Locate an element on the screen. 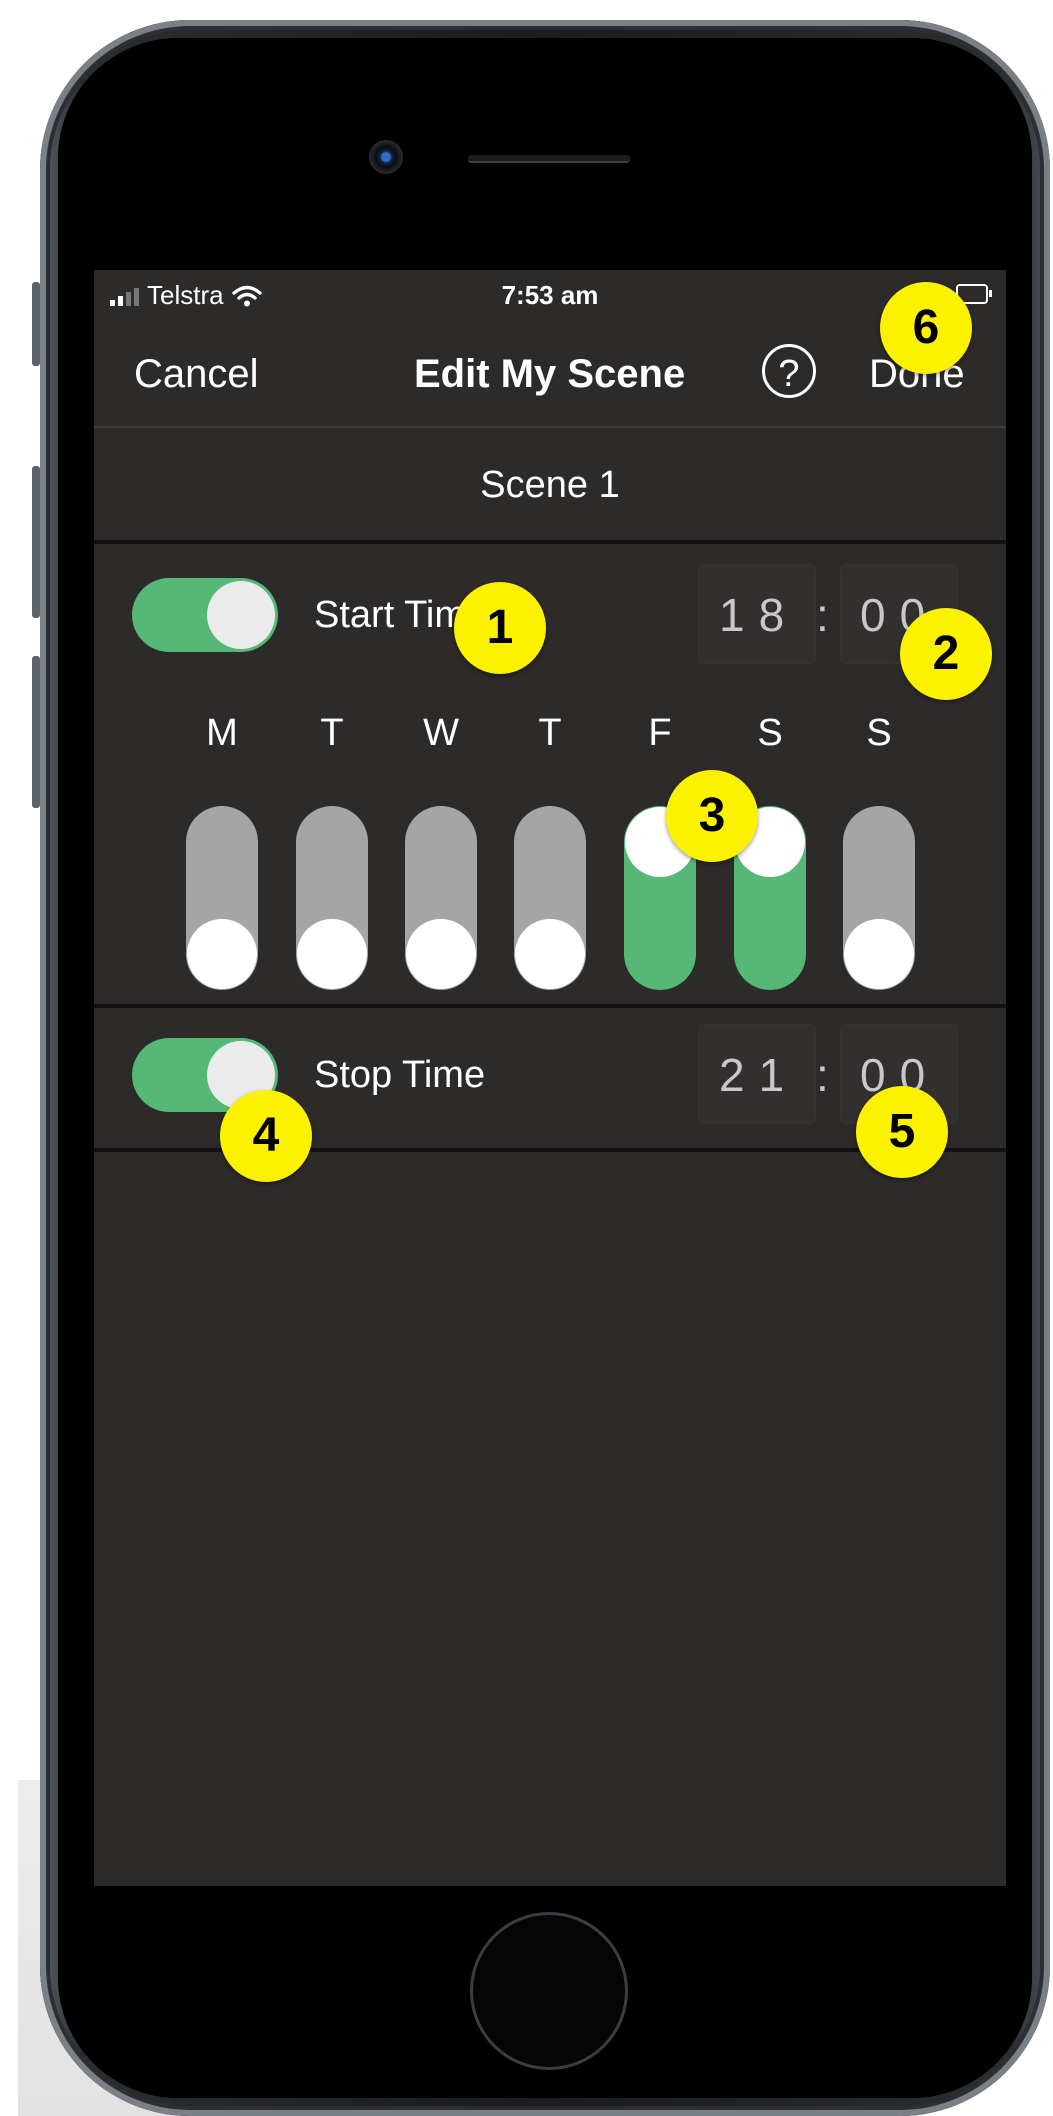 The width and height of the screenshot is (1053, 2116). cancel-button: Cancel is located at coordinates (196, 374).